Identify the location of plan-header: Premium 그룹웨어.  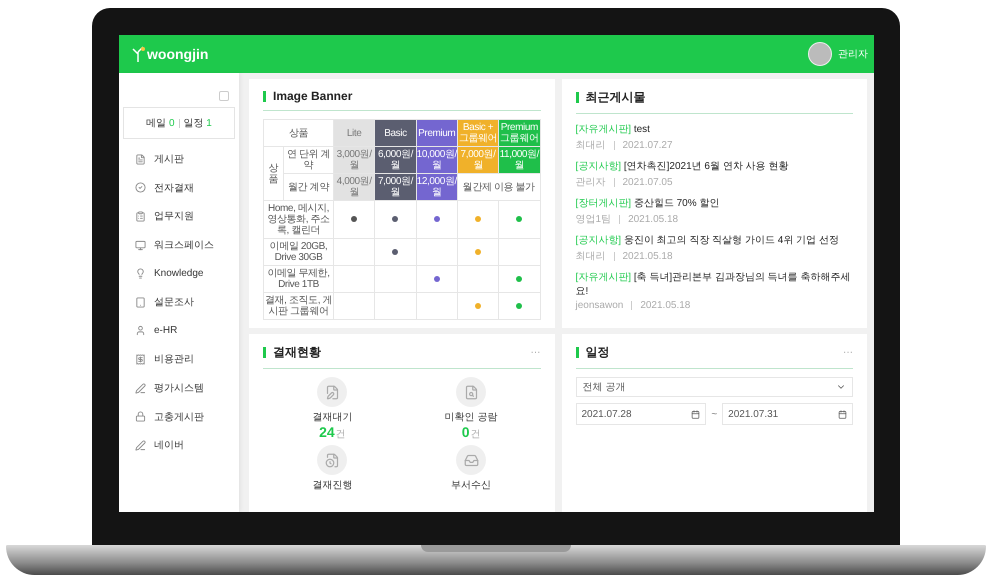
(519, 133).